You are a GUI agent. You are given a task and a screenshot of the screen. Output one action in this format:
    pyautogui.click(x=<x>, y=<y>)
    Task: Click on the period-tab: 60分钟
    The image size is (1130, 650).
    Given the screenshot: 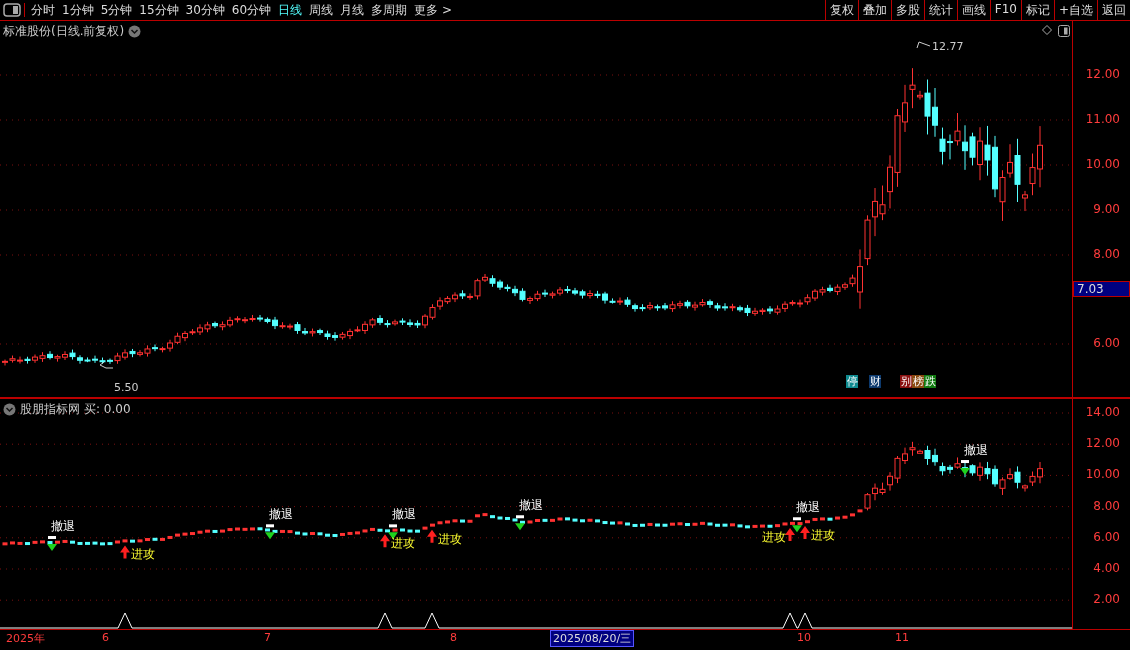 What is the action you would take?
    pyautogui.click(x=251, y=10)
    